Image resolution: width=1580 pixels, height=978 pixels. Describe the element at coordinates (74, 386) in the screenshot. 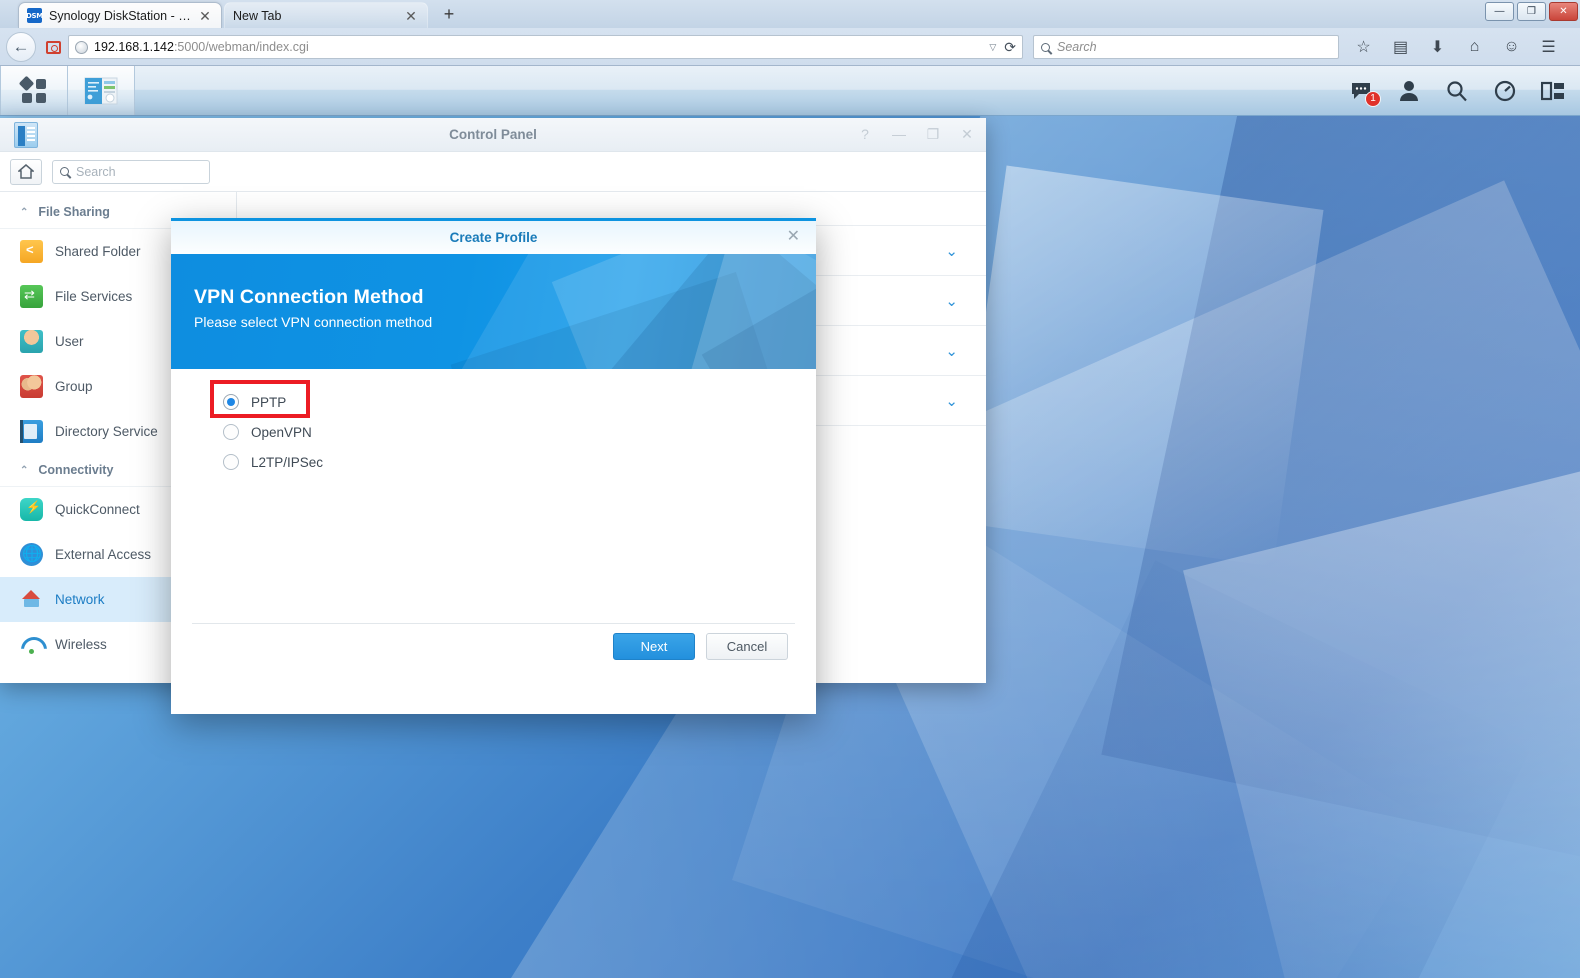

I see `sidebar-item-label: Group` at that location.